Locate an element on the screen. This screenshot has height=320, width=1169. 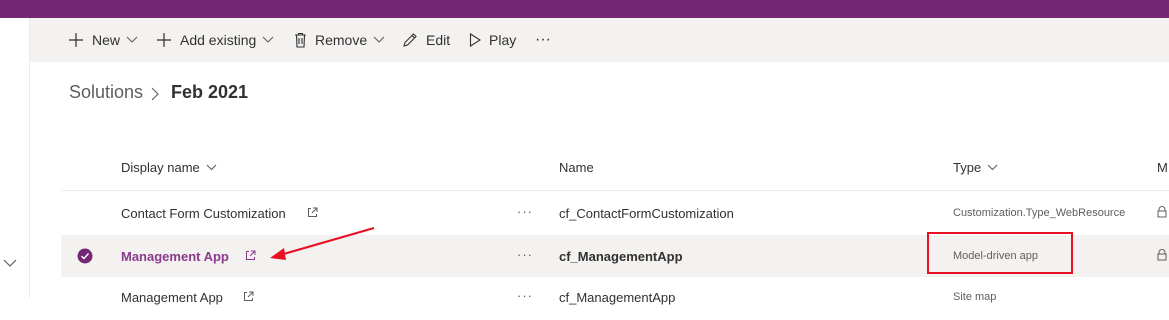
chevron-right-icon is located at coordinates (155, 94).